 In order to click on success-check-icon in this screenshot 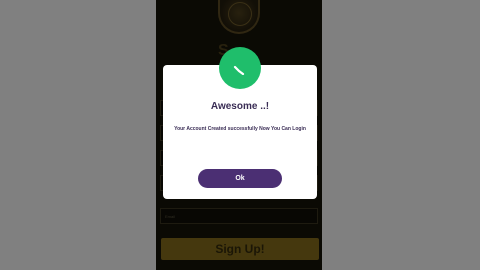, I will do `click(240, 68)`.